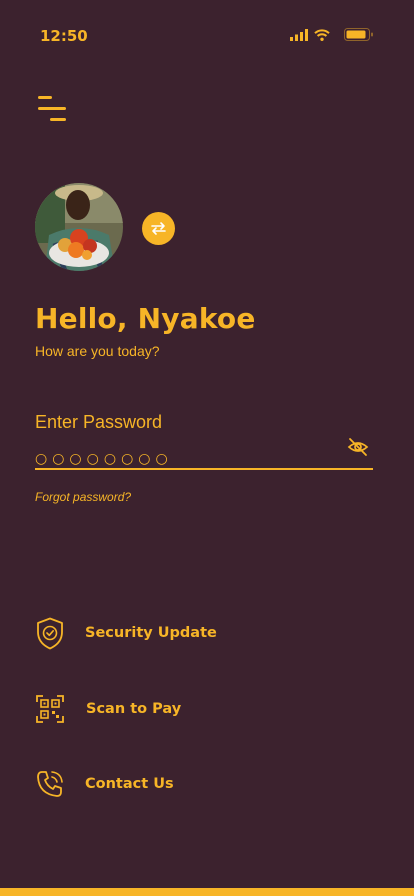  I want to click on eye-off-icon, so click(358, 447).